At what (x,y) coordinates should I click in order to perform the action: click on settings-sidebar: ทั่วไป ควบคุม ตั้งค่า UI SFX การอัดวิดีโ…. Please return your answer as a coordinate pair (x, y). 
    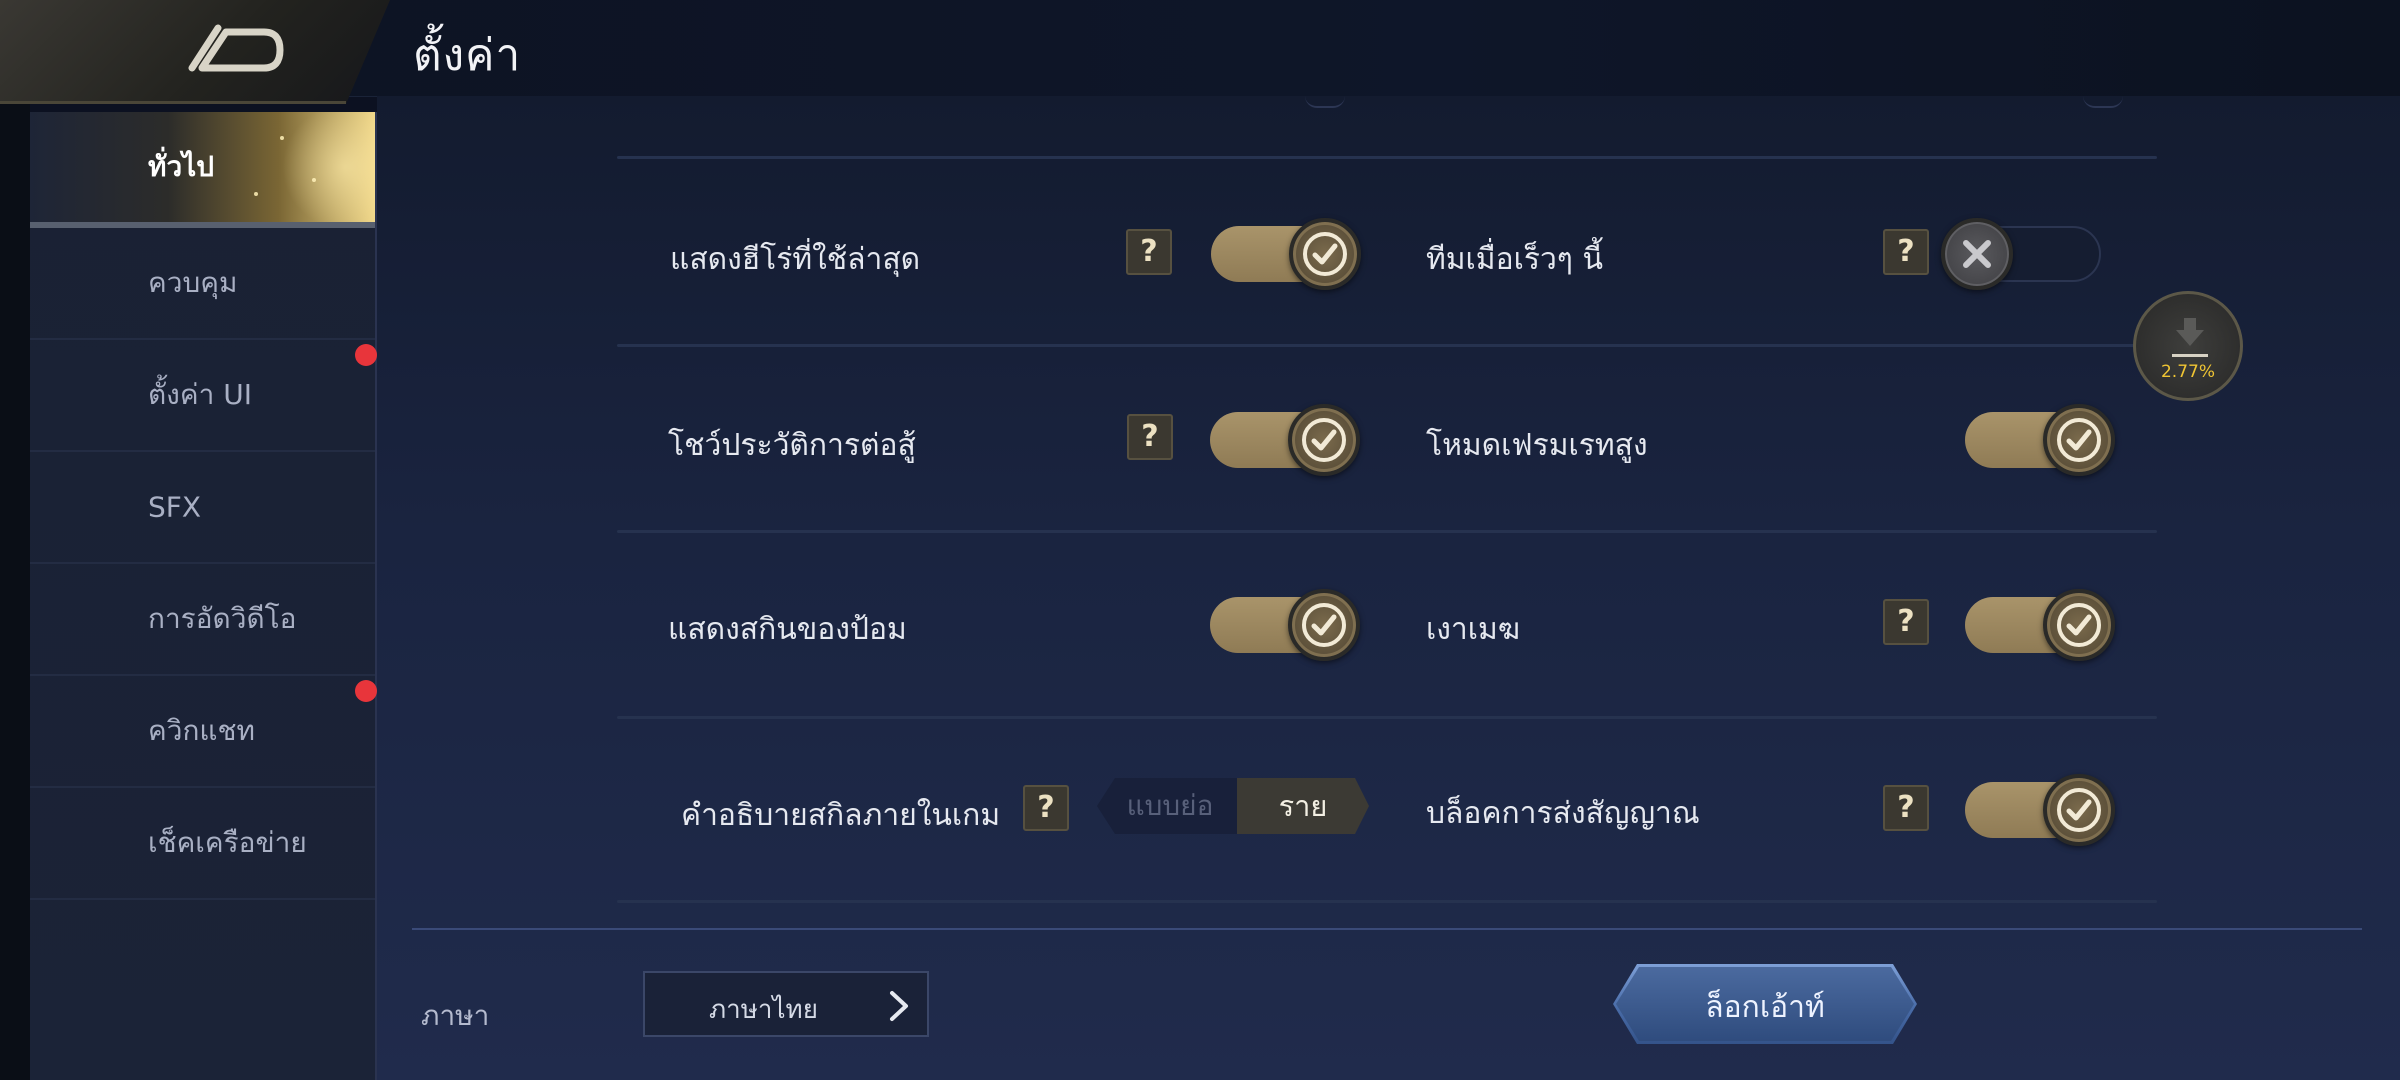
    Looking at the image, I should click on (203, 596).